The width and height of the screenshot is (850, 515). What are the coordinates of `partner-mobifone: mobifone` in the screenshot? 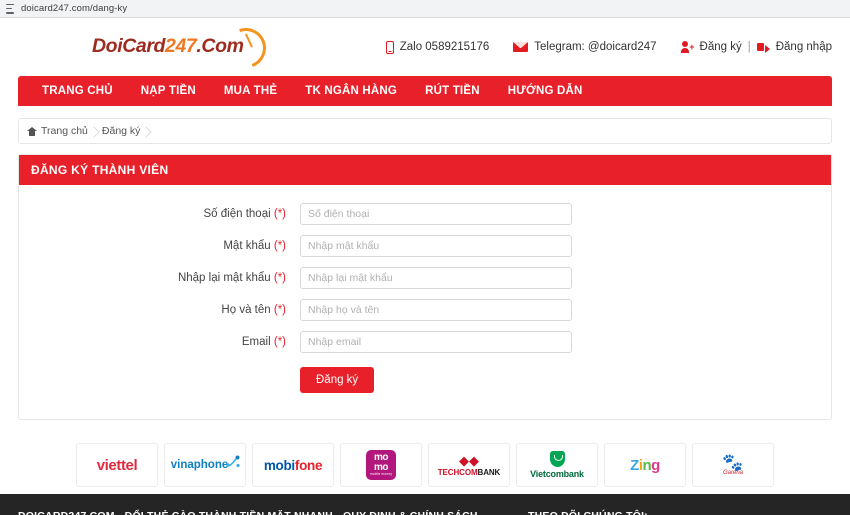 It's located at (293, 465).